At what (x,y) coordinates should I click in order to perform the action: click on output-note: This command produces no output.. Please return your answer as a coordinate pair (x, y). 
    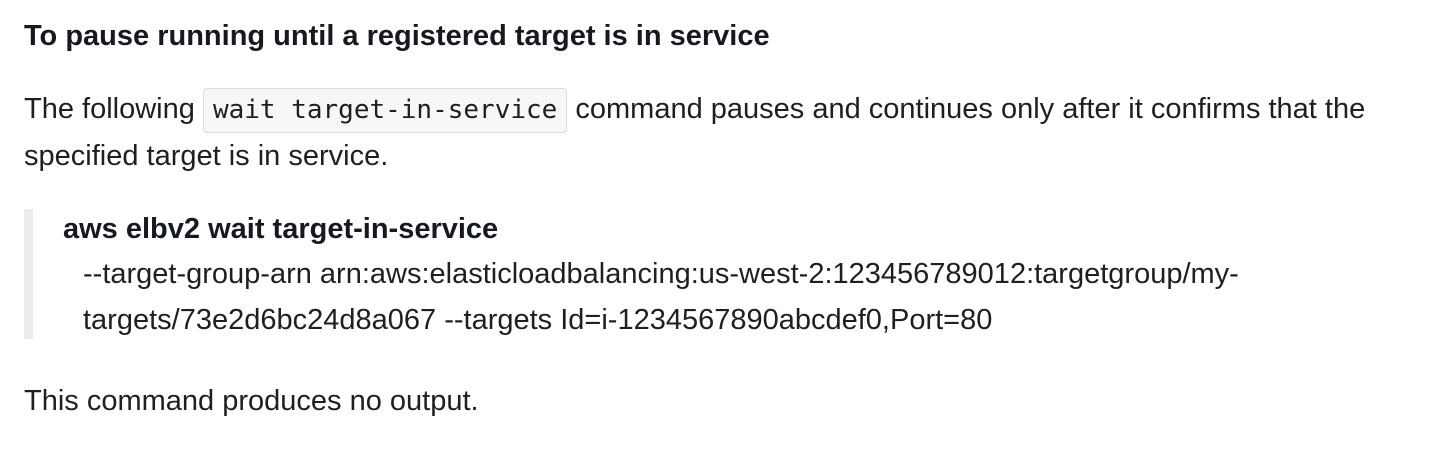
    Looking at the image, I should click on (251, 401).